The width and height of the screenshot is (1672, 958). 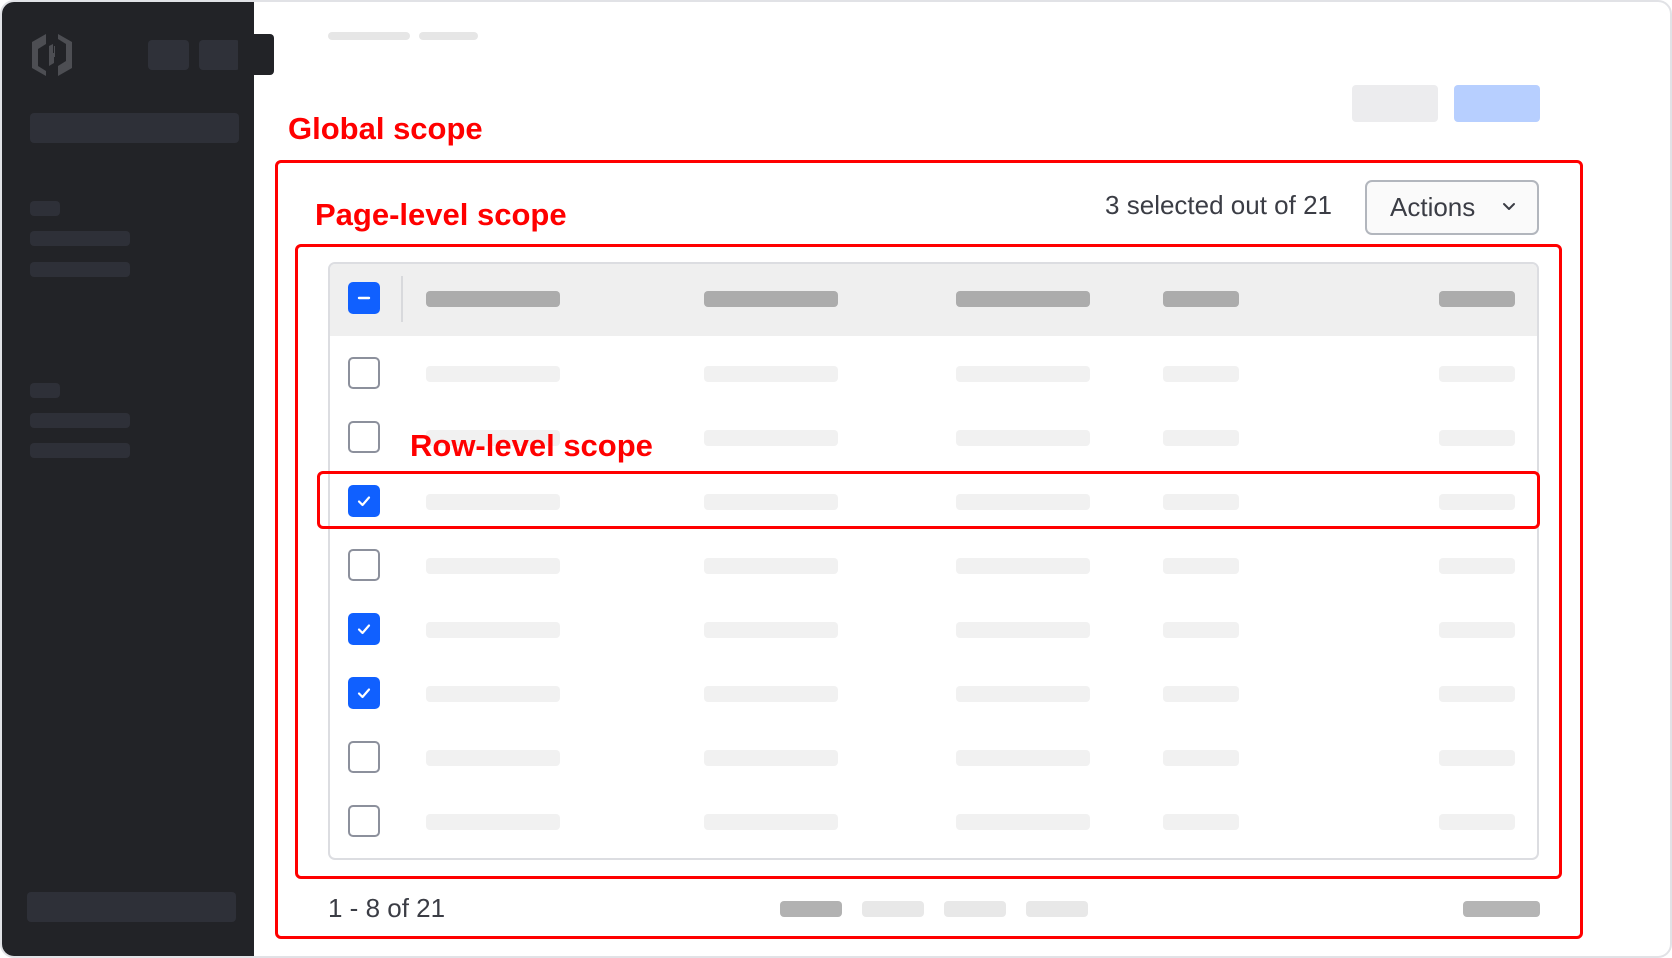 What do you see at coordinates (1218, 205) in the screenshot?
I see `selection-count: 3 selected out of 21` at bounding box center [1218, 205].